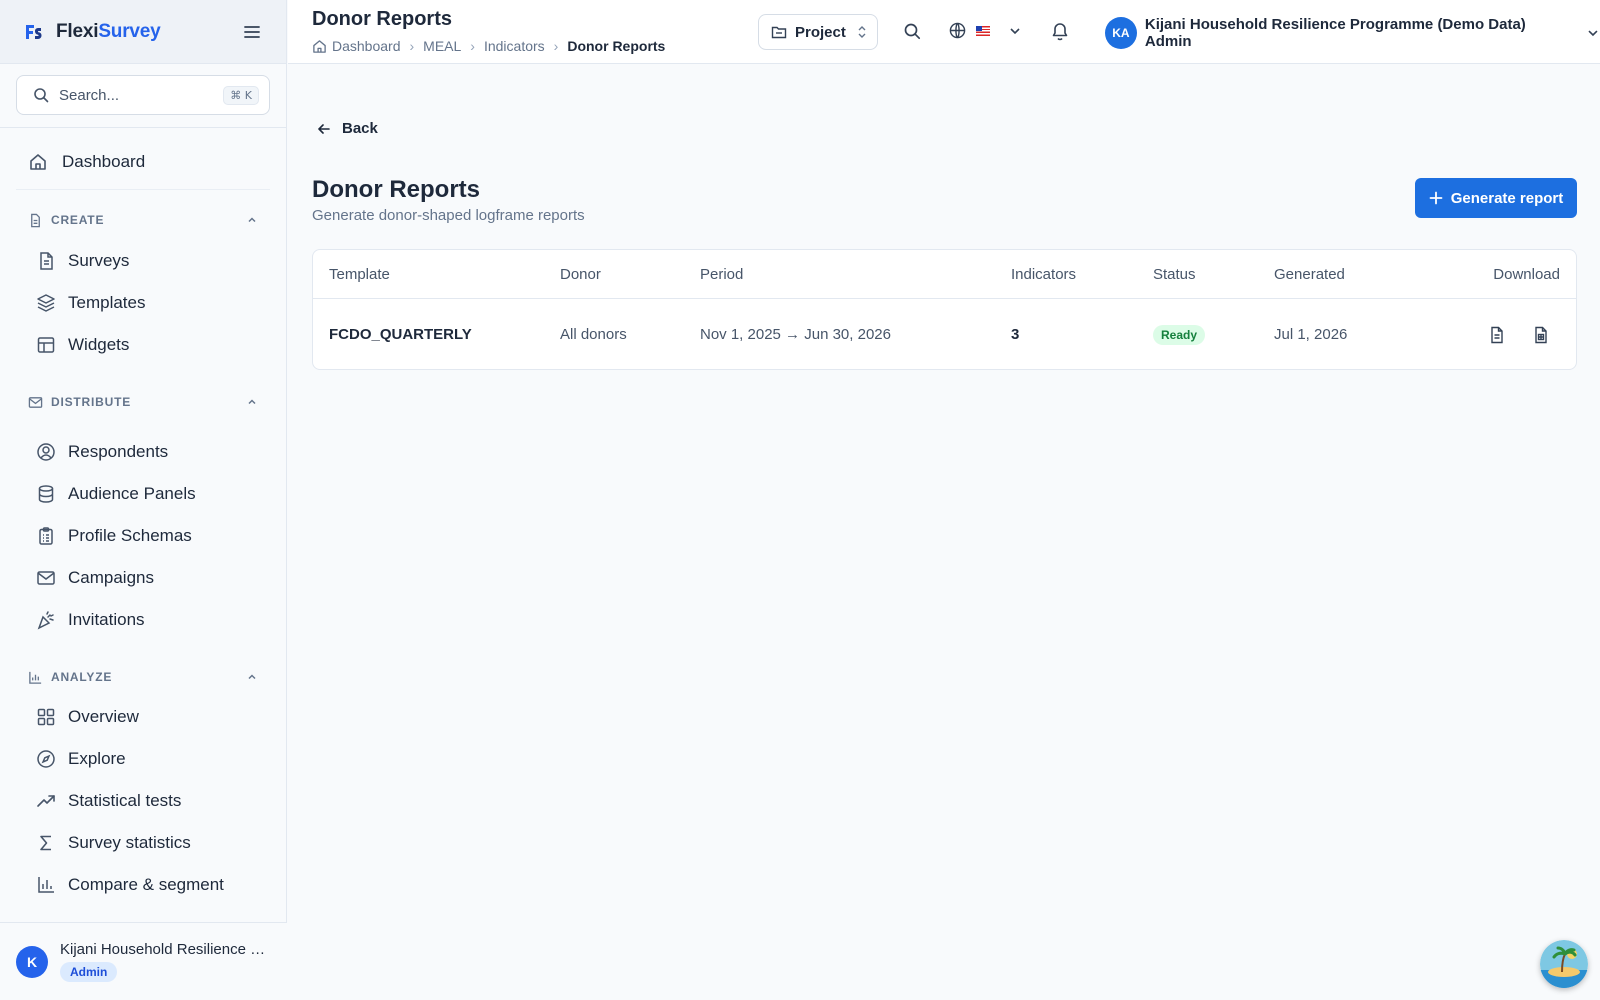 The image size is (1600, 1000). What do you see at coordinates (35, 220) in the screenshot?
I see `document-icon` at bounding box center [35, 220].